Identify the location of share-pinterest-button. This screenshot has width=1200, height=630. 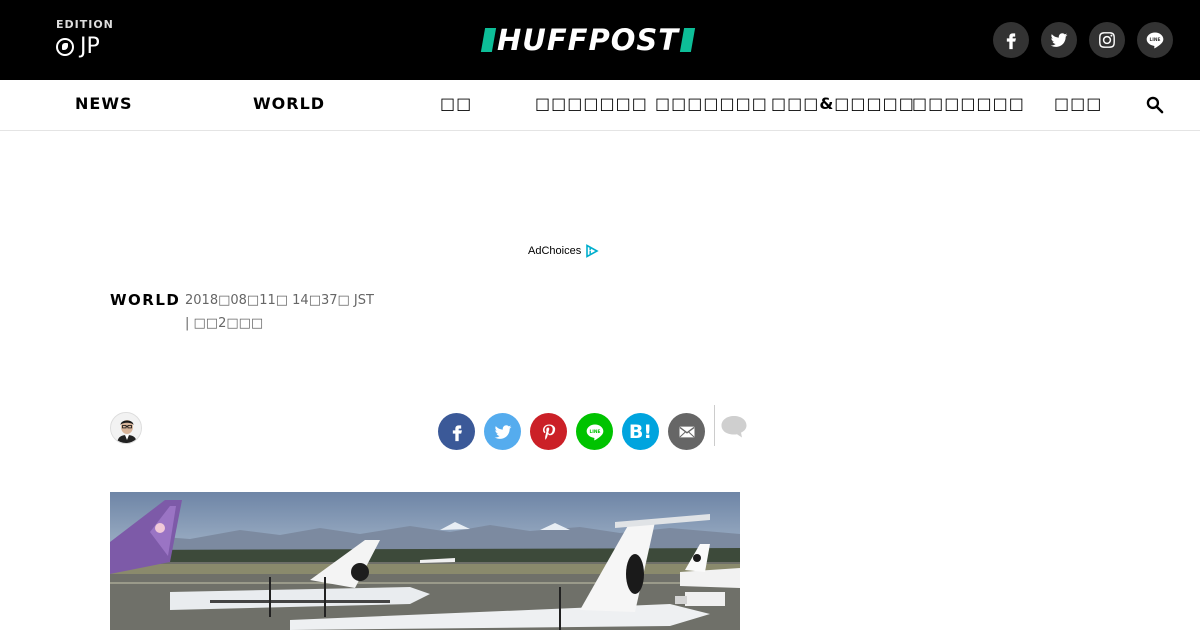
(548, 431).